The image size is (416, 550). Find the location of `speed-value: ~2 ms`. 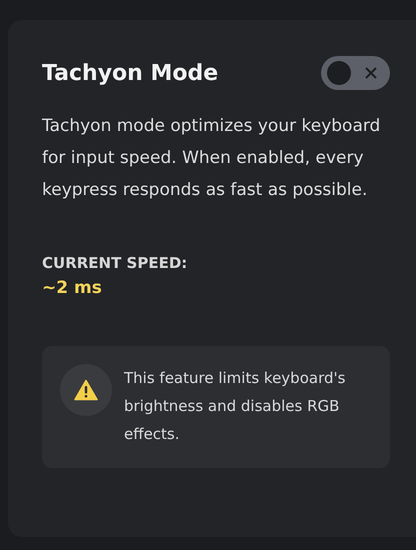

speed-value: ~2 ms is located at coordinates (72, 288).